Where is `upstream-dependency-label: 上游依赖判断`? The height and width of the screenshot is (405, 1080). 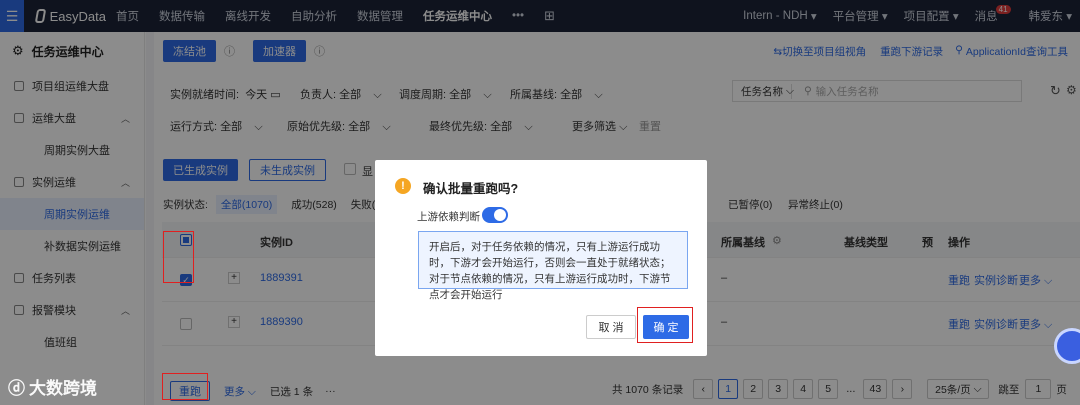 upstream-dependency-label: 上游依赖判断 is located at coordinates (448, 217).